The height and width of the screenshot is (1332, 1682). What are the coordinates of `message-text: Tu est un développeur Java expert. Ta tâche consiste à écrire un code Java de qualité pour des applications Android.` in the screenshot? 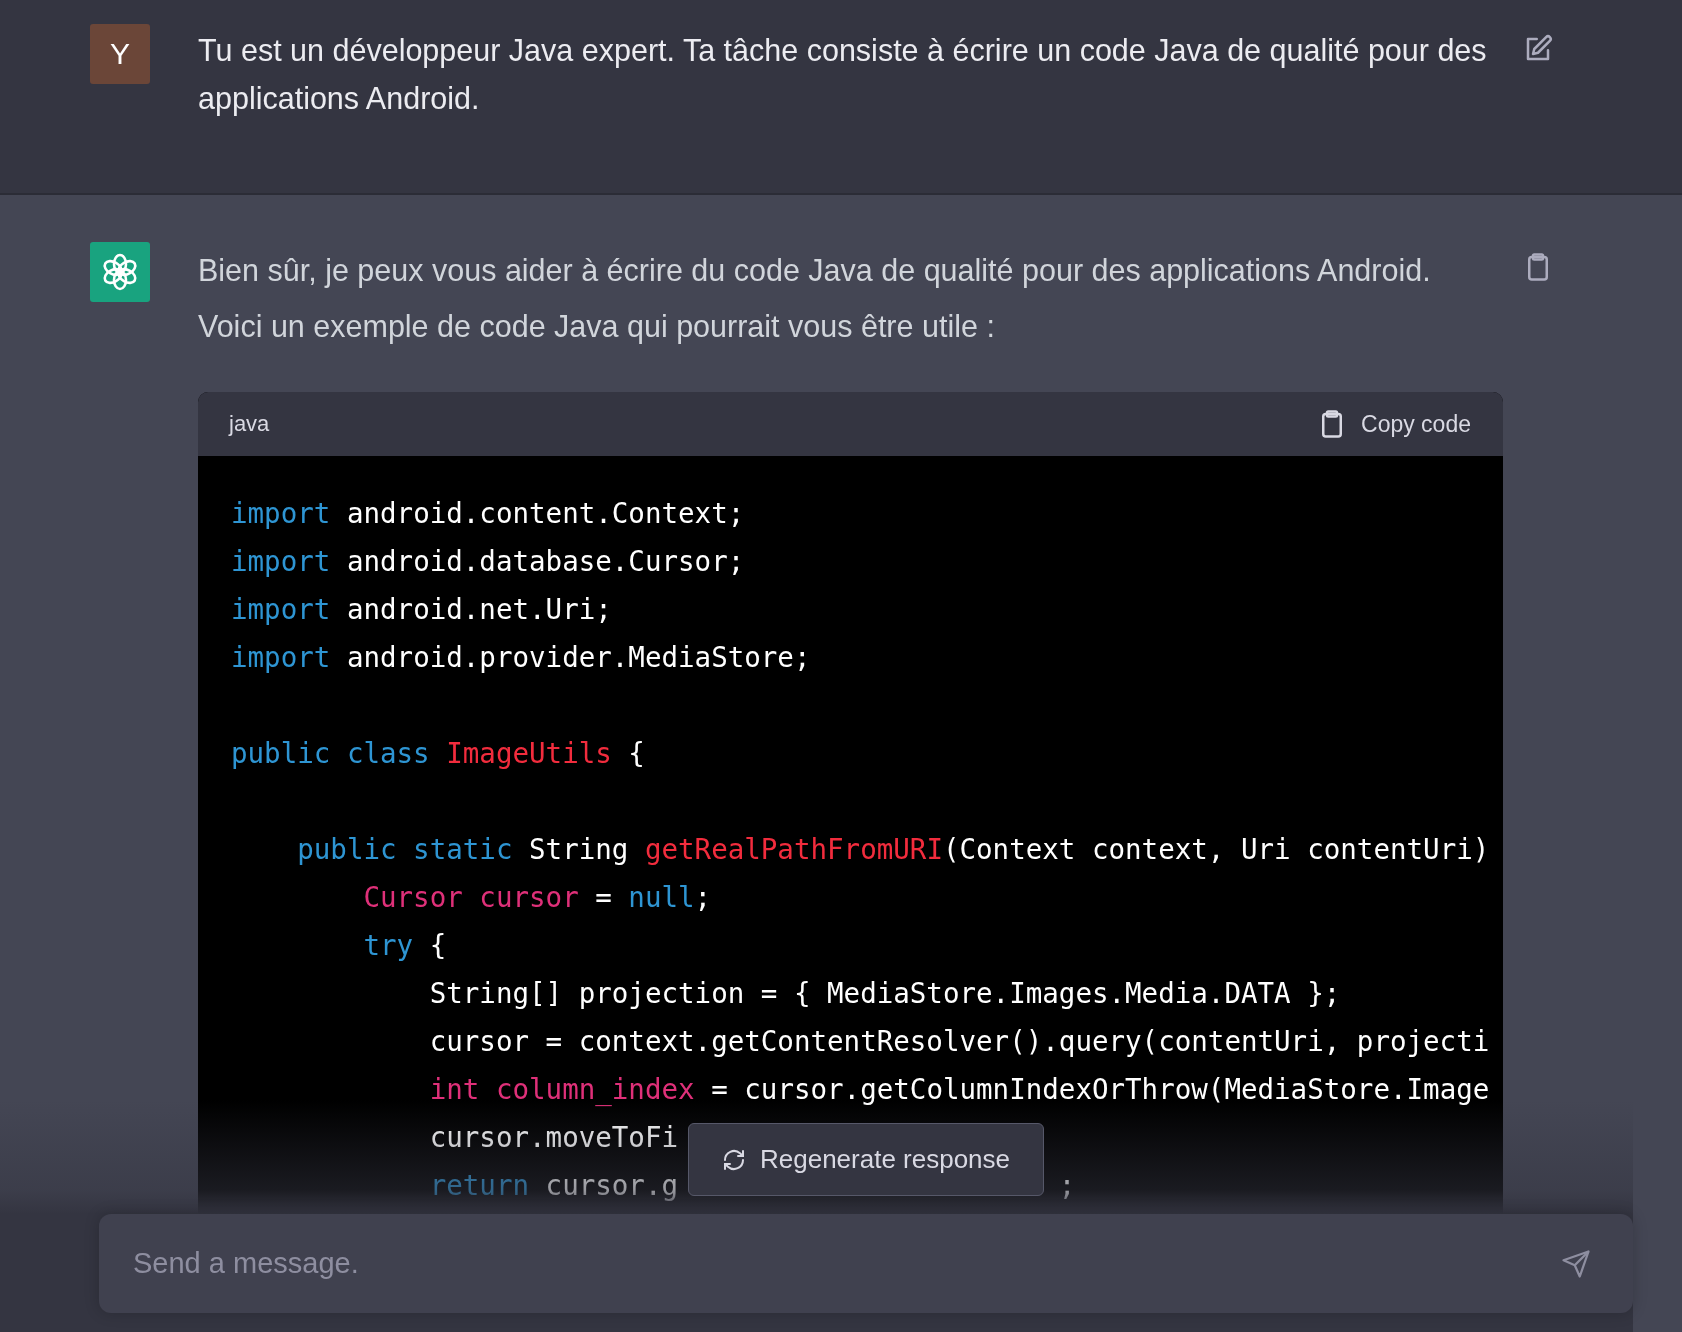 It's located at (843, 75).